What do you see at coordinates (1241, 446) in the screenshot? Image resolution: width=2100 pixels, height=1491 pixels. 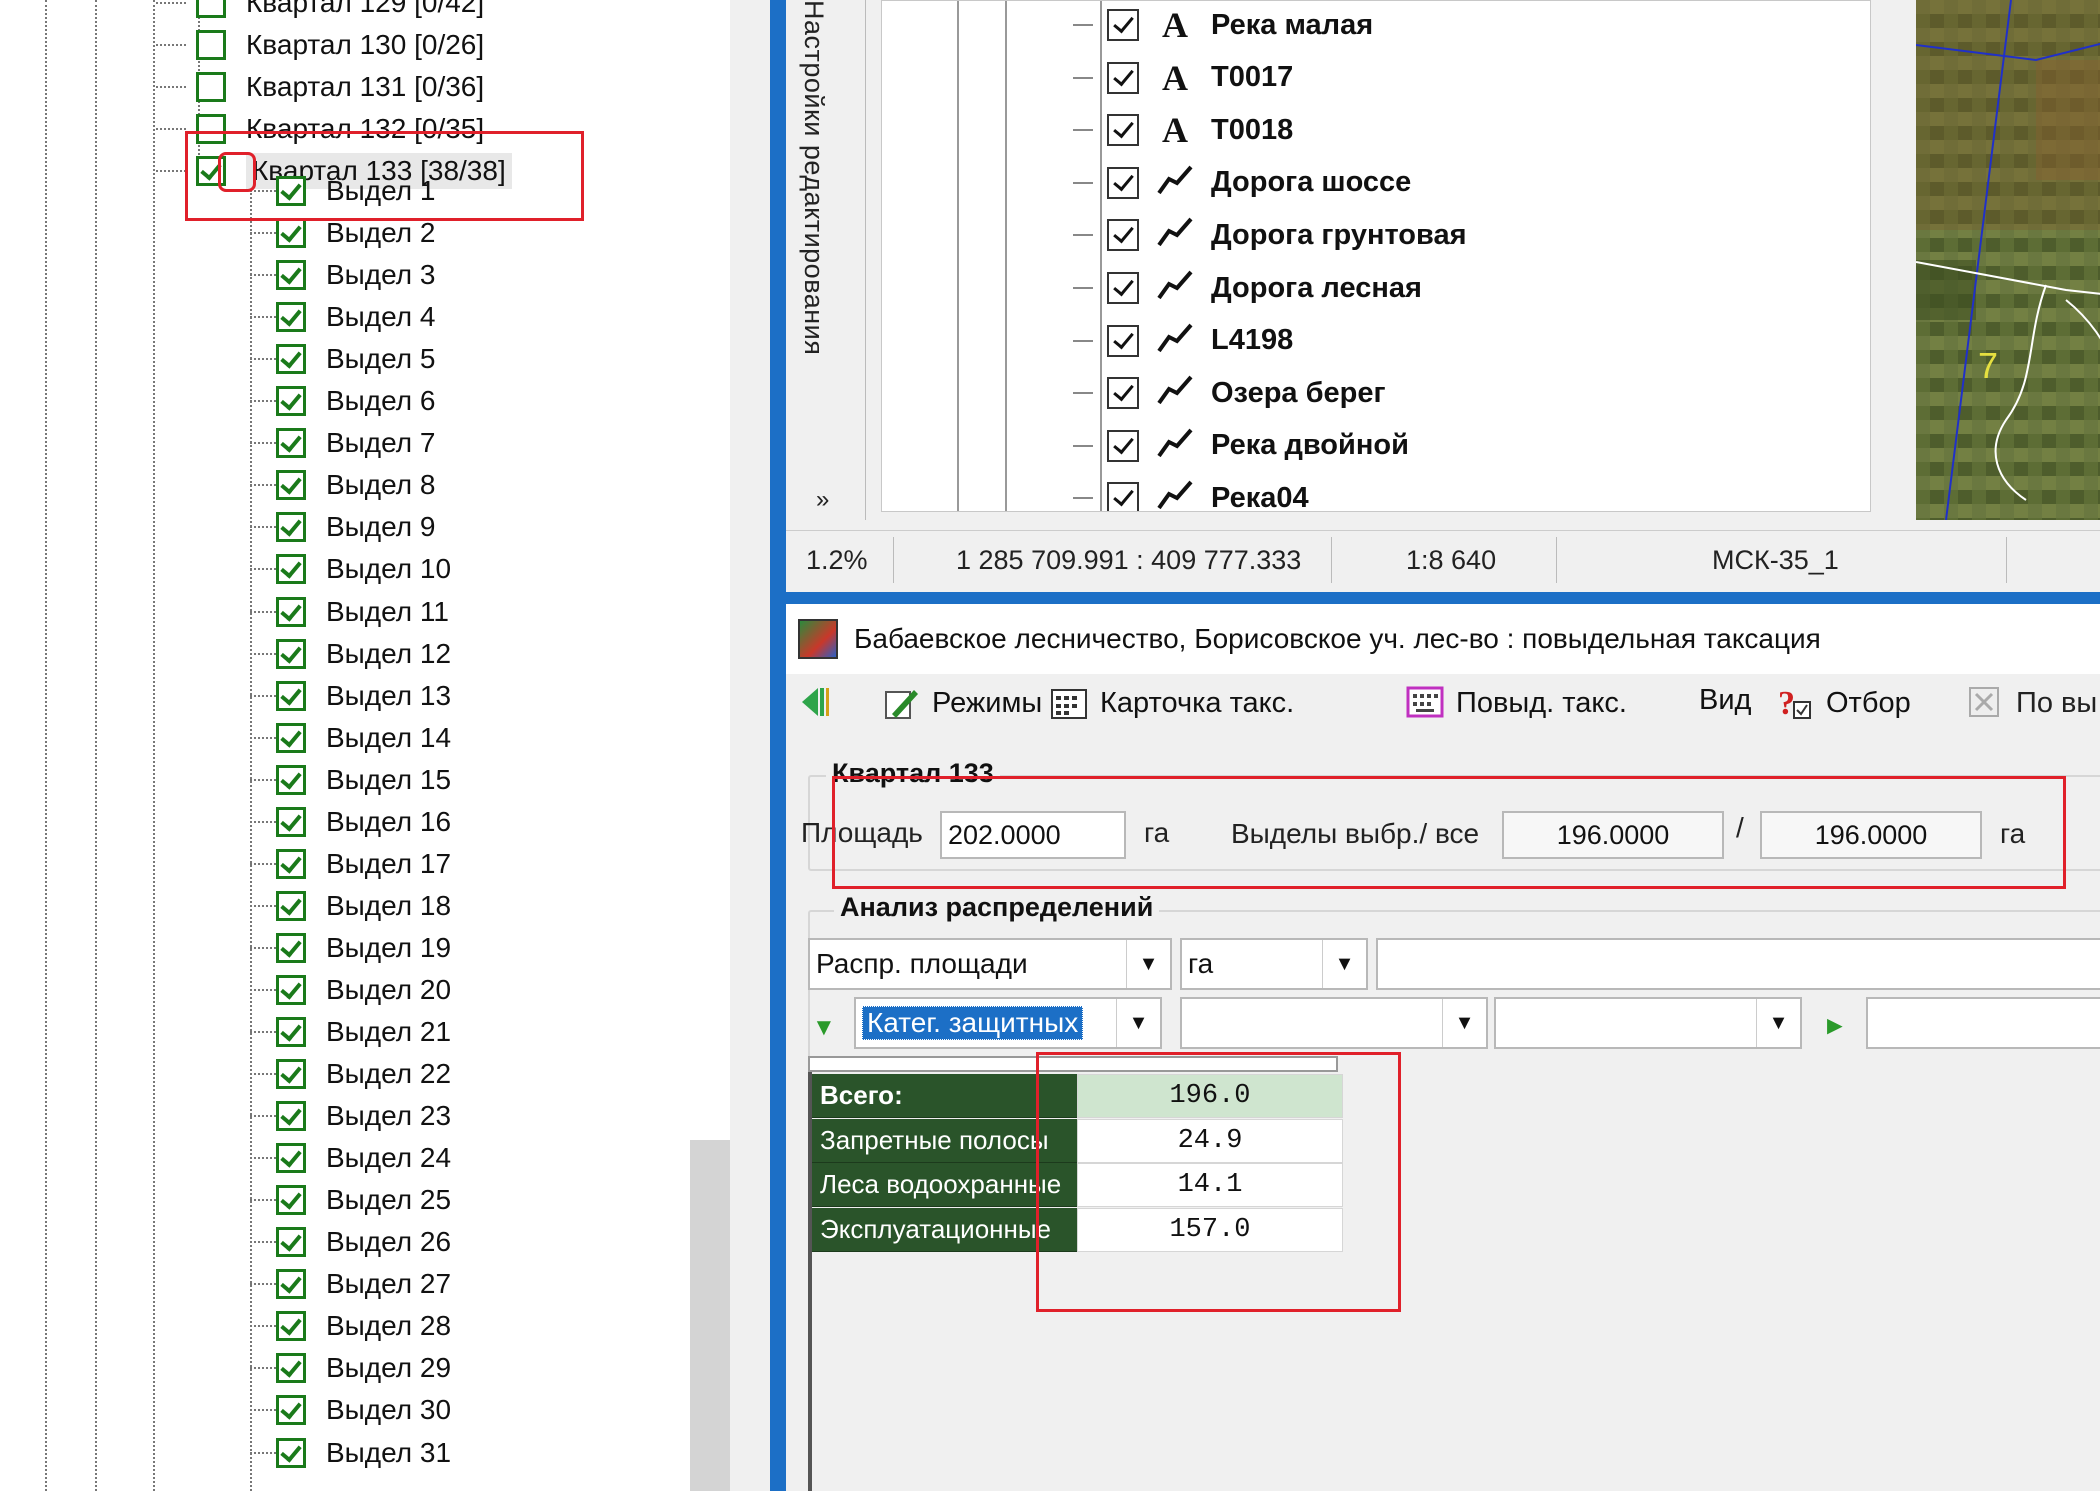 I see `layer-item: Река двойной` at bounding box center [1241, 446].